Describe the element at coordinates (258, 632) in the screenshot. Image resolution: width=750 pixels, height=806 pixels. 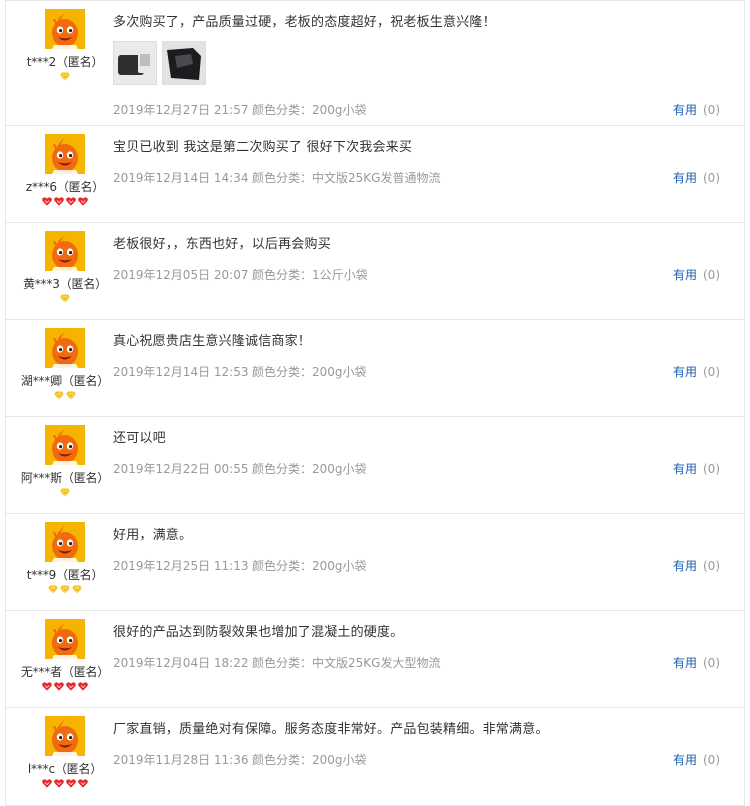
I see `review-text: 很好的产品达到防裂效果也增加了混凝土的硬度。` at that location.